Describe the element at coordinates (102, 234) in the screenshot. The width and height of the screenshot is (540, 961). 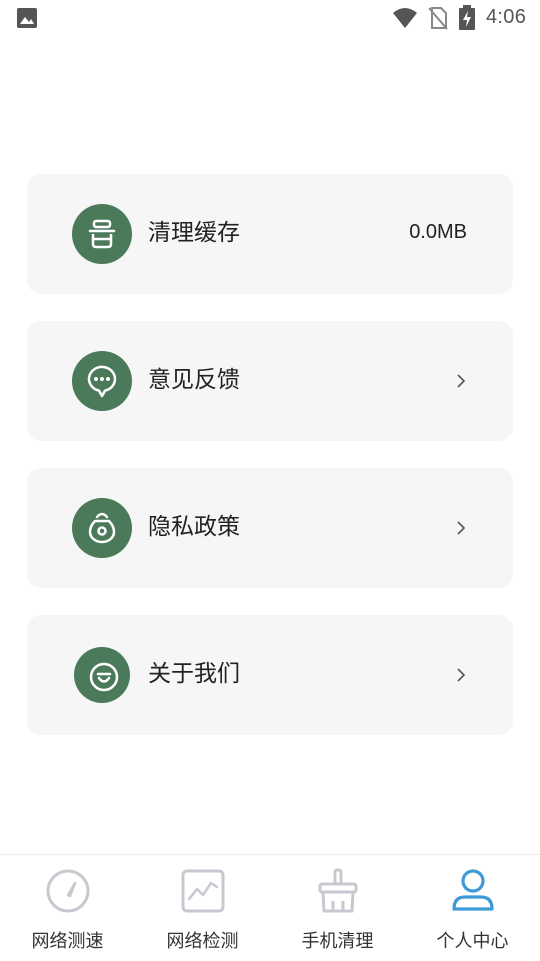
I see `pot-icon` at that location.